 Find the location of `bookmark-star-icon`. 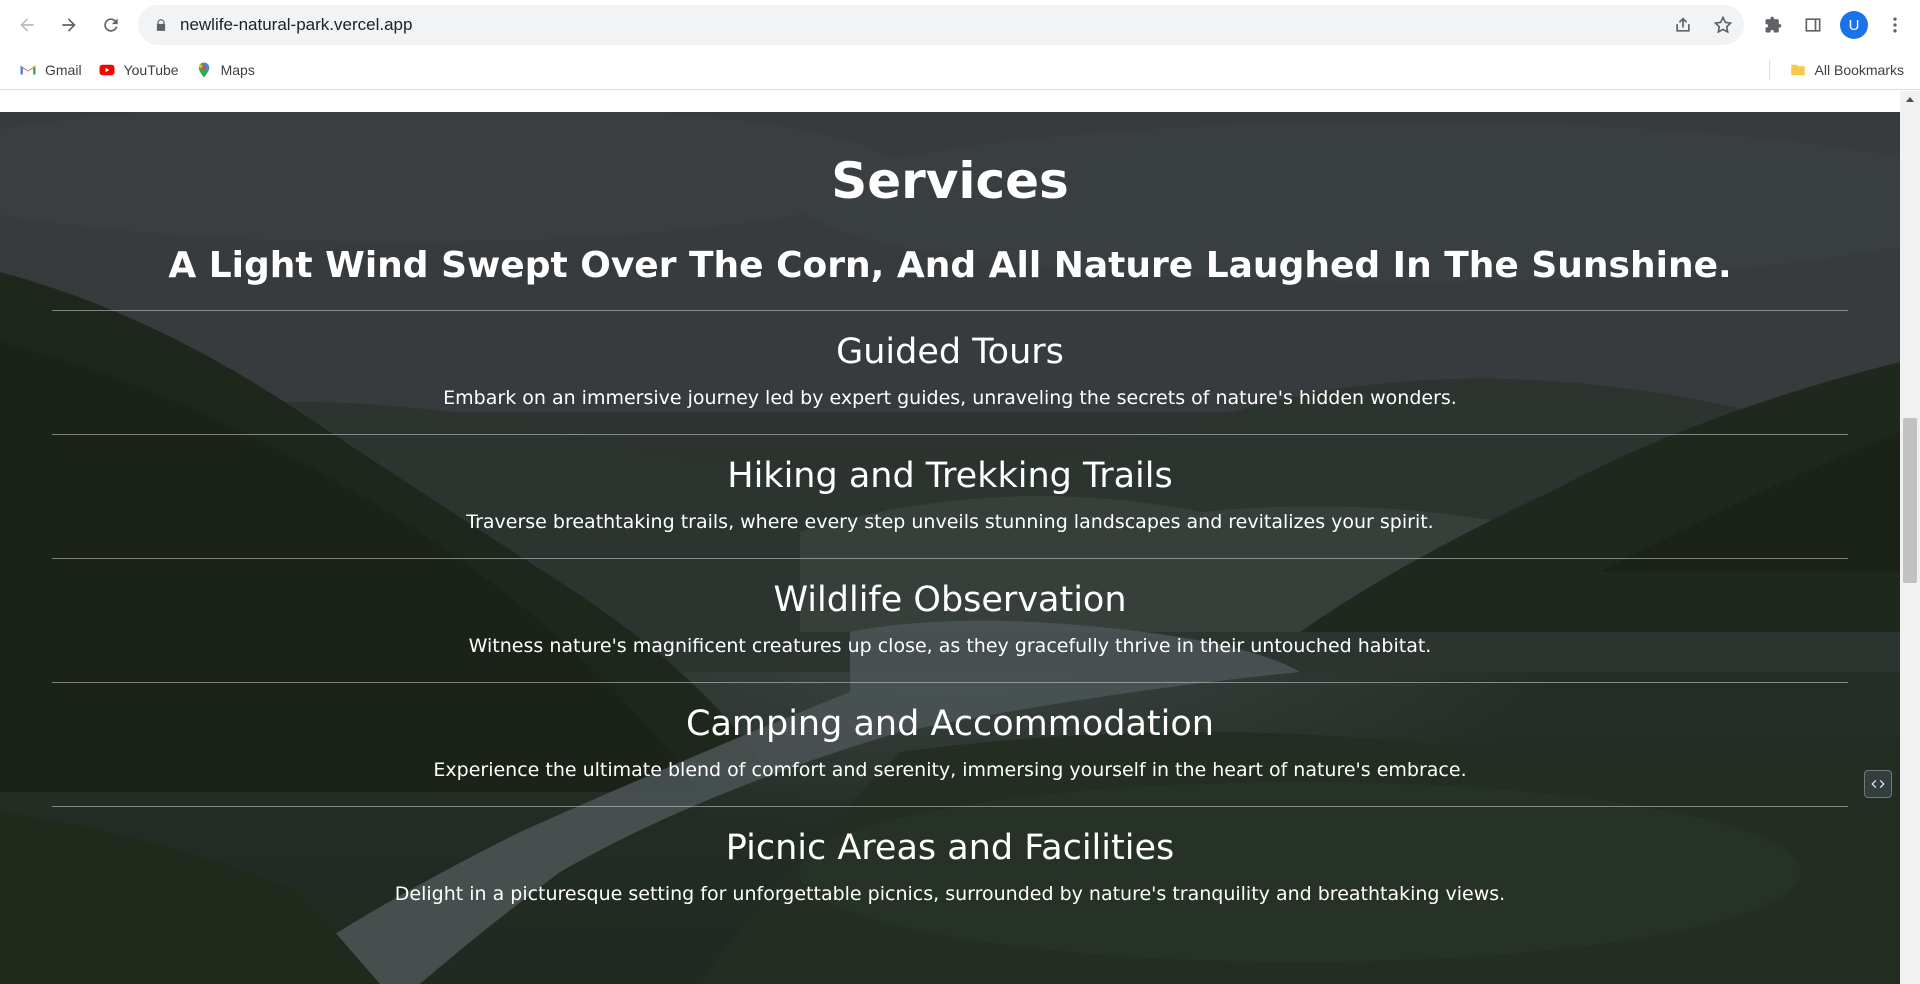

bookmark-star-icon is located at coordinates (1723, 25).